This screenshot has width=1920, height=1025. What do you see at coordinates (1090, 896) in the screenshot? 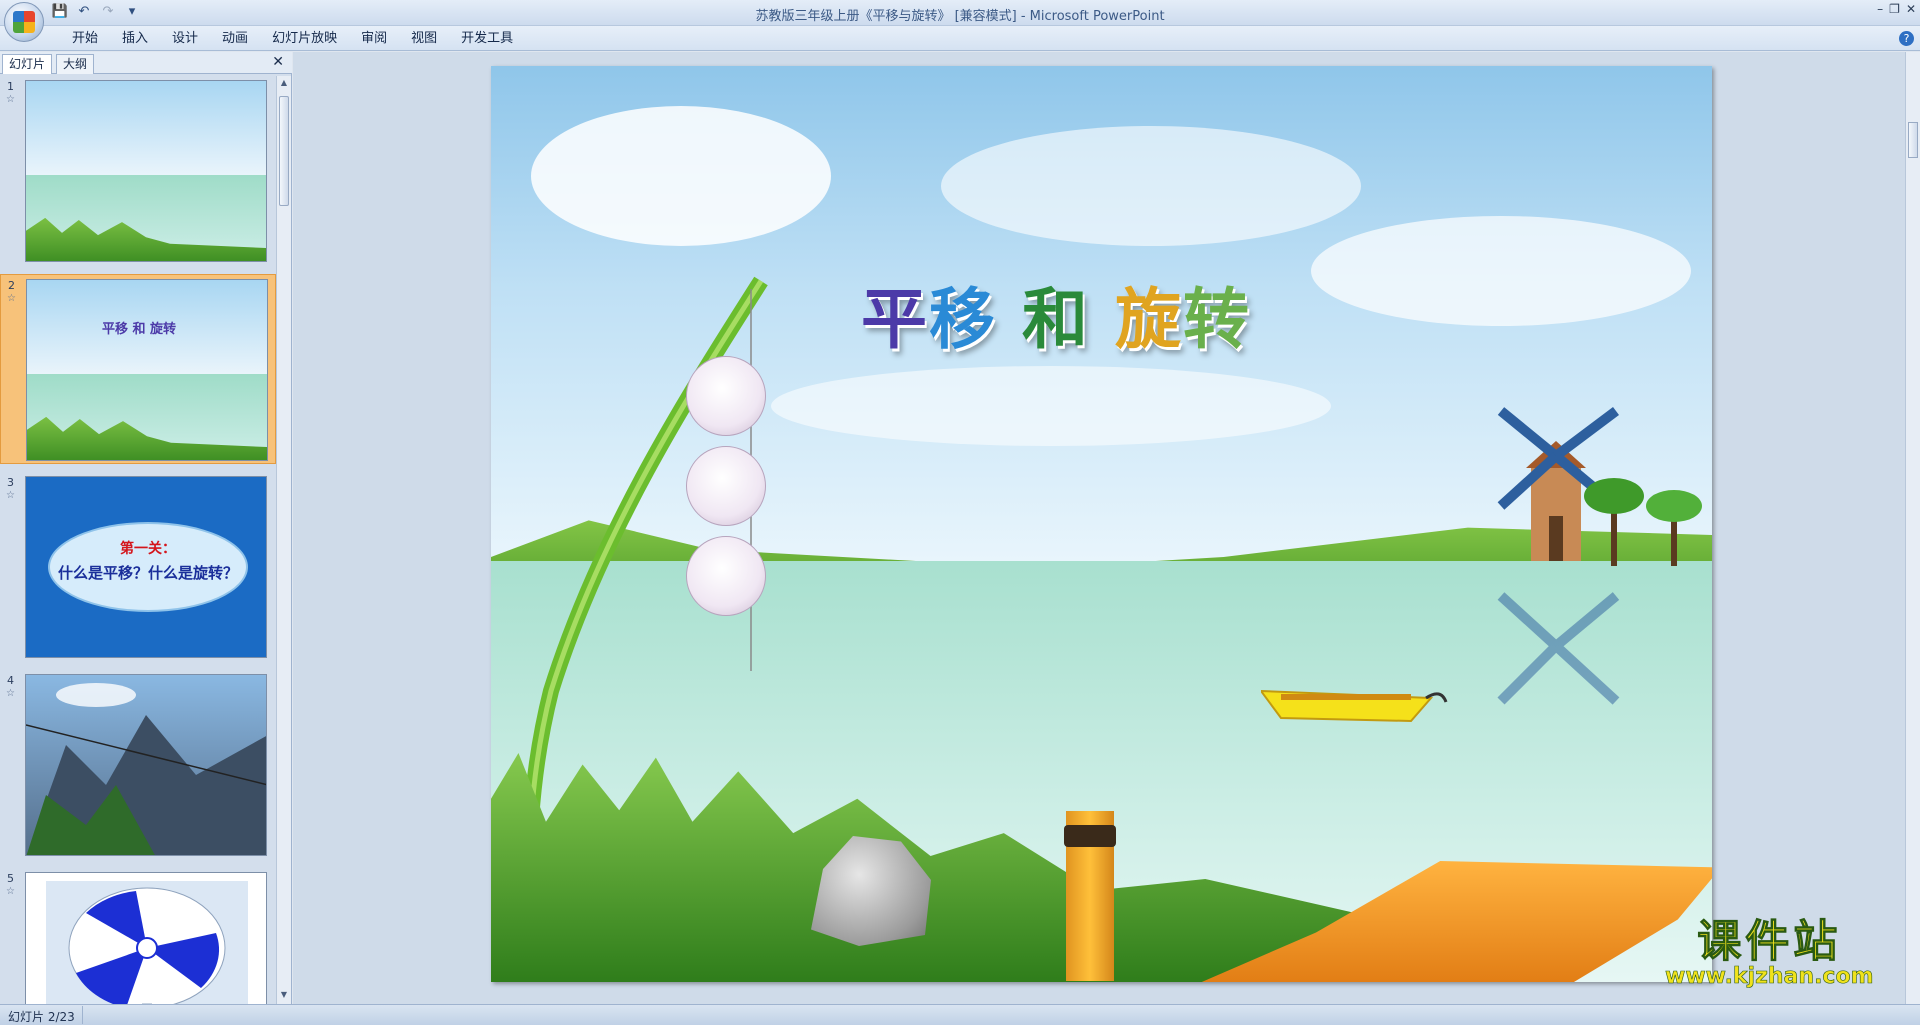
I see `dock-post` at bounding box center [1090, 896].